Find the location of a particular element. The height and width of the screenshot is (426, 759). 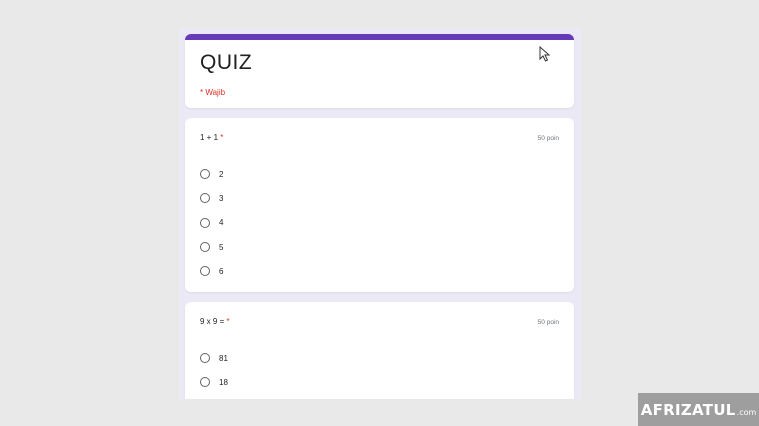

question-label: 1 + 1 is located at coordinates (209, 137).